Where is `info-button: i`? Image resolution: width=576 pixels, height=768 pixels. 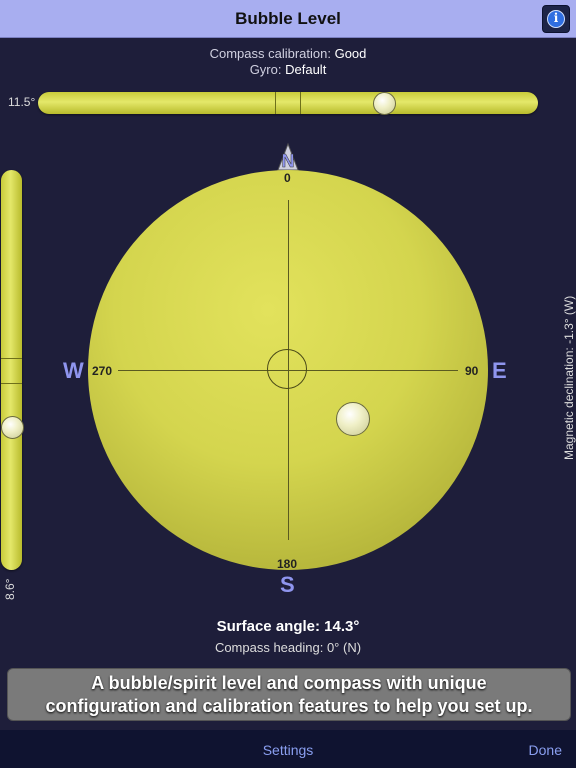
info-button: i is located at coordinates (556, 19).